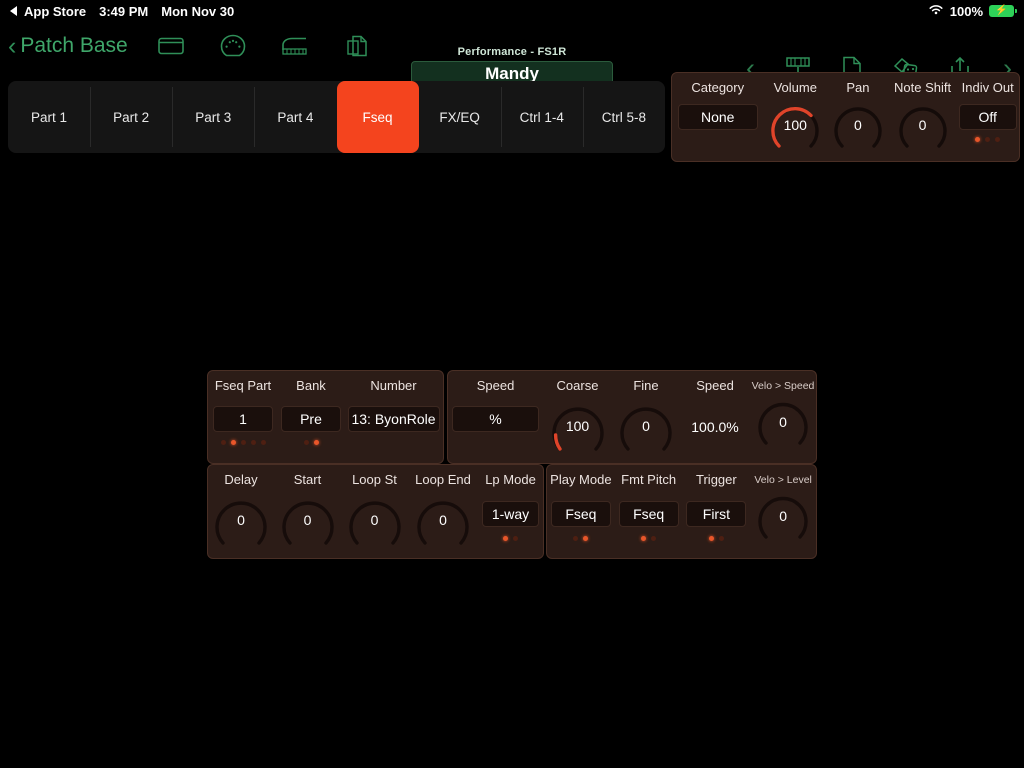 This screenshot has height=768, width=1024. I want to click on battery-charging-icon: ⚡, so click(1003, 11).